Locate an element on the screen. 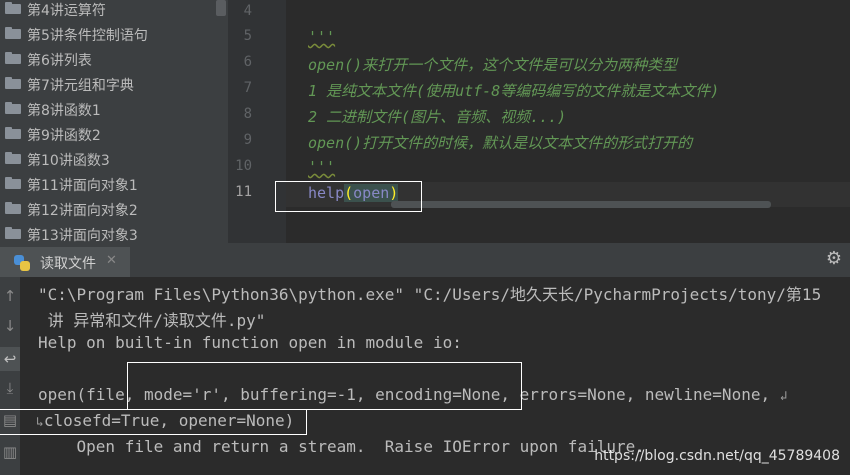 This screenshot has width=850, height=475. arrow-up-icon: ↑ is located at coordinates (10, 296).